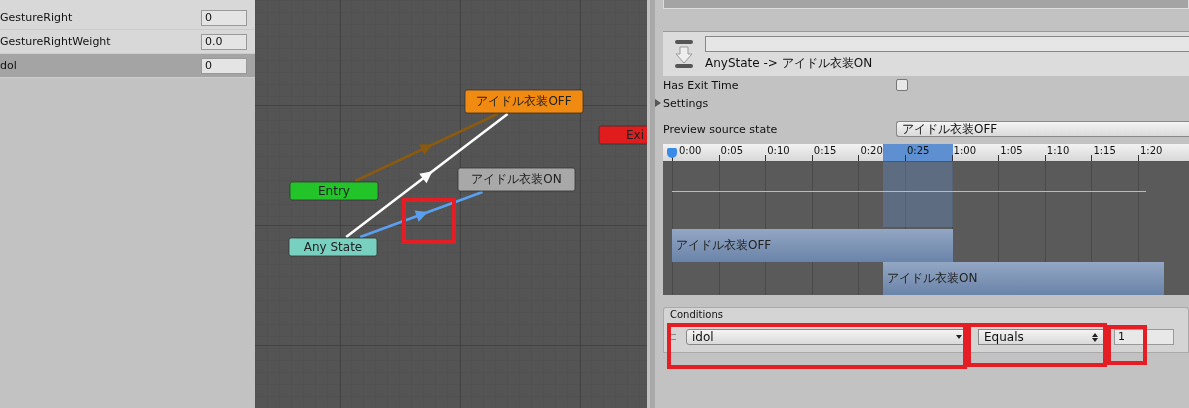 The width and height of the screenshot is (1189, 408). What do you see at coordinates (778, 150) in the screenshot?
I see `time-label: 0:10` at bounding box center [778, 150].